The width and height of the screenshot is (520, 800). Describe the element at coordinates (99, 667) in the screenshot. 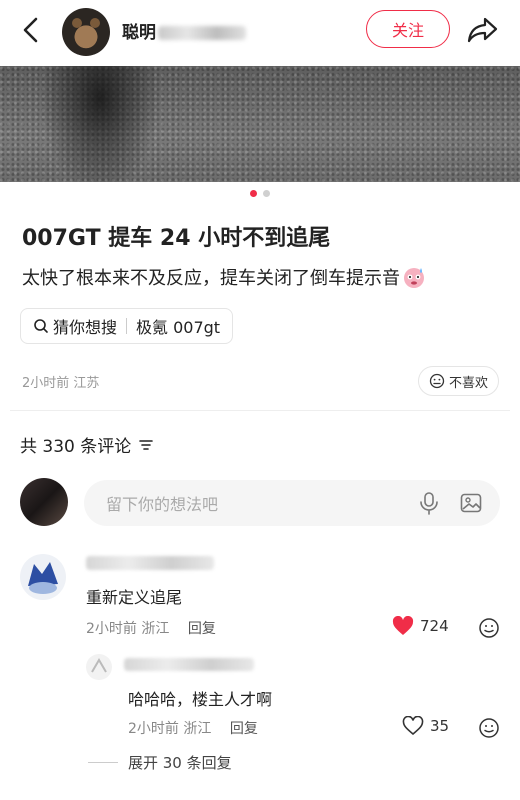

I see `replier-avatar` at that location.